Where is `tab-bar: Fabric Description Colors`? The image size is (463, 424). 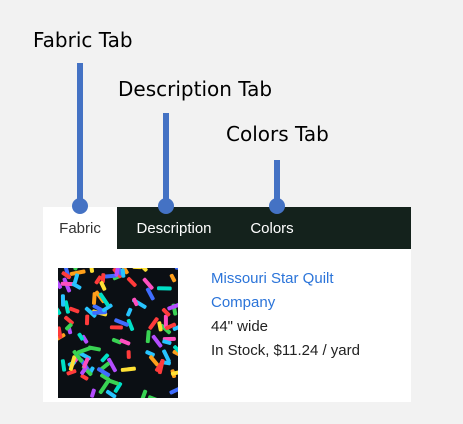
tab-bar: Fabric Description Colors is located at coordinates (227, 228).